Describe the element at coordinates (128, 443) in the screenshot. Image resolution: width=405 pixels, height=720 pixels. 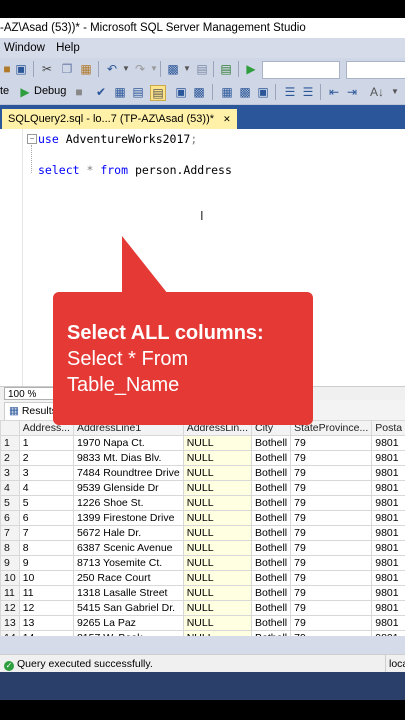
I see `table-cell: 1970 Napa Ct.` at that location.